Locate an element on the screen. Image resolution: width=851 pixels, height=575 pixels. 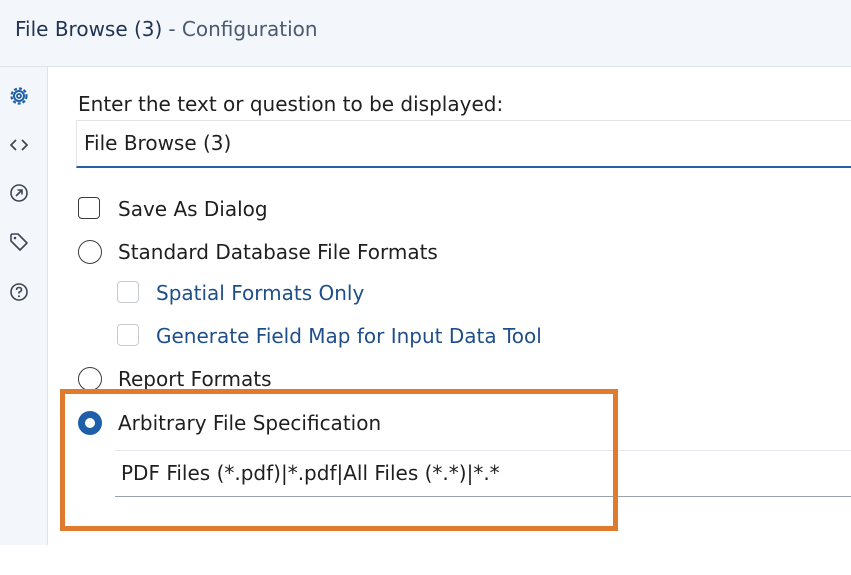
spatial-formats-checkbox is located at coordinates (128, 292).